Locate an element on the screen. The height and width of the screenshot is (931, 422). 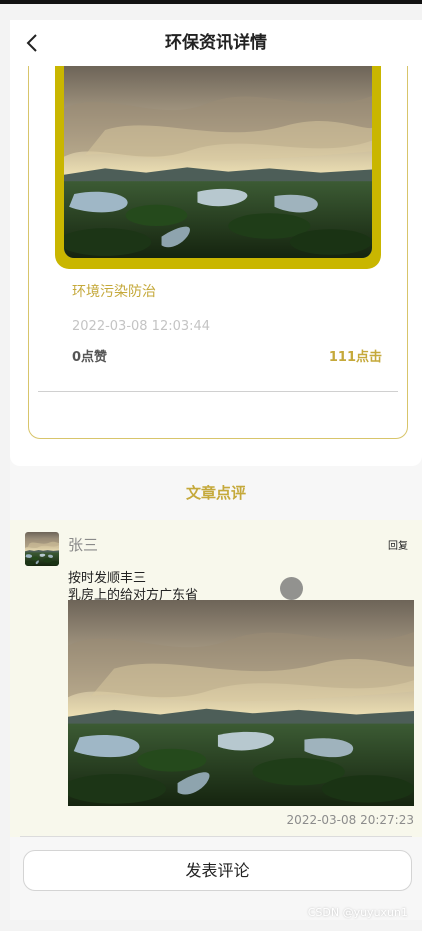
comment-username: 张三 is located at coordinates (83, 545).